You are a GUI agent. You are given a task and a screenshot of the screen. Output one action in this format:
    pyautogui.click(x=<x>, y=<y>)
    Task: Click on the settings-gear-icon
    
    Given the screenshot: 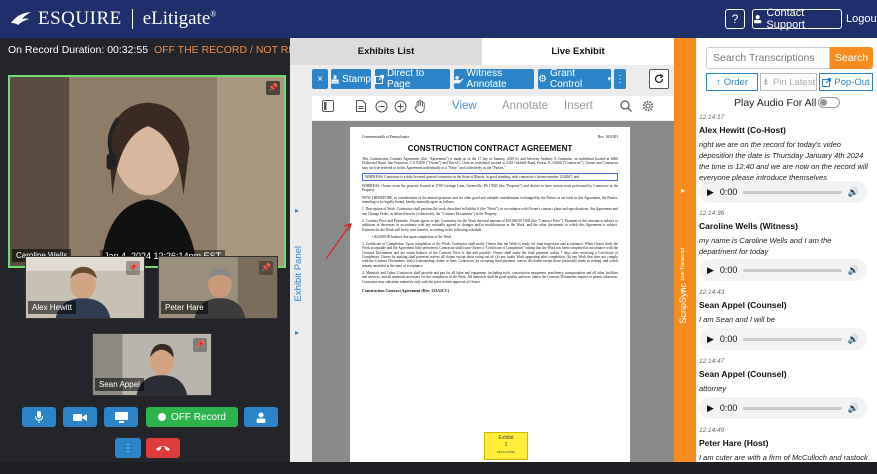 What is the action you would take?
    pyautogui.click(x=648, y=107)
    